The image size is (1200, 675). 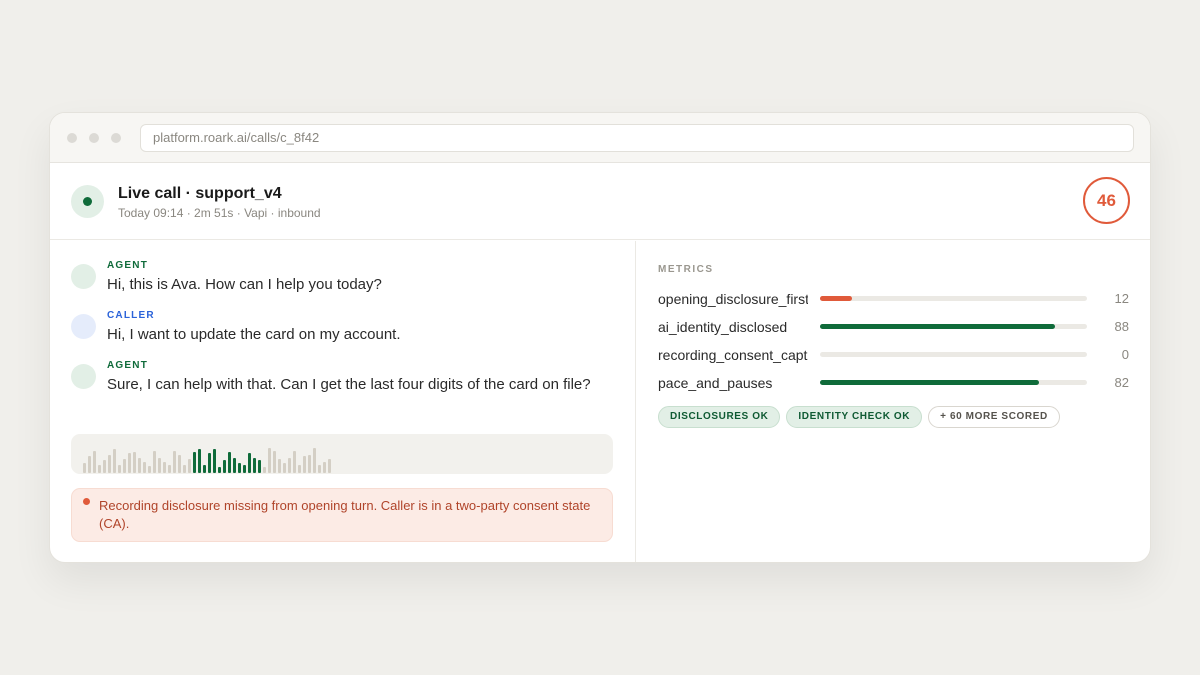 What do you see at coordinates (200, 193) in the screenshot?
I see `call-title: Live call · support_v4` at bounding box center [200, 193].